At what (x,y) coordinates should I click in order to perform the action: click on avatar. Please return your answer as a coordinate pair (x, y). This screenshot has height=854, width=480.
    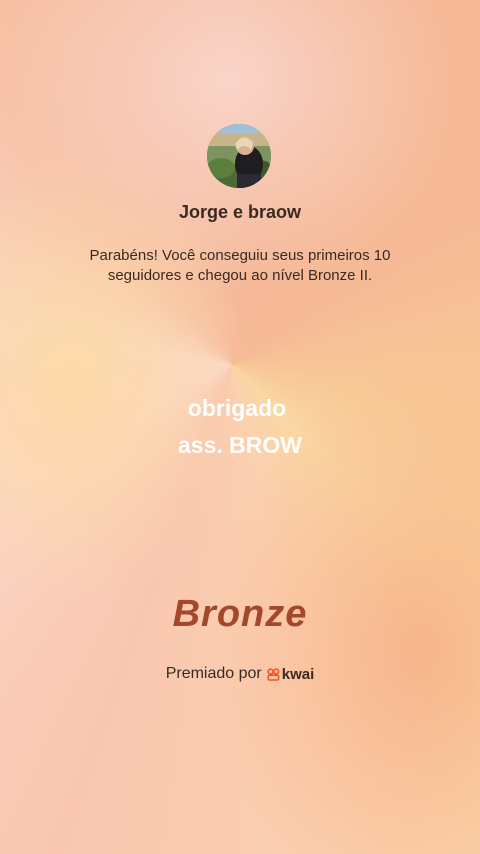
    Looking at the image, I should click on (239, 156).